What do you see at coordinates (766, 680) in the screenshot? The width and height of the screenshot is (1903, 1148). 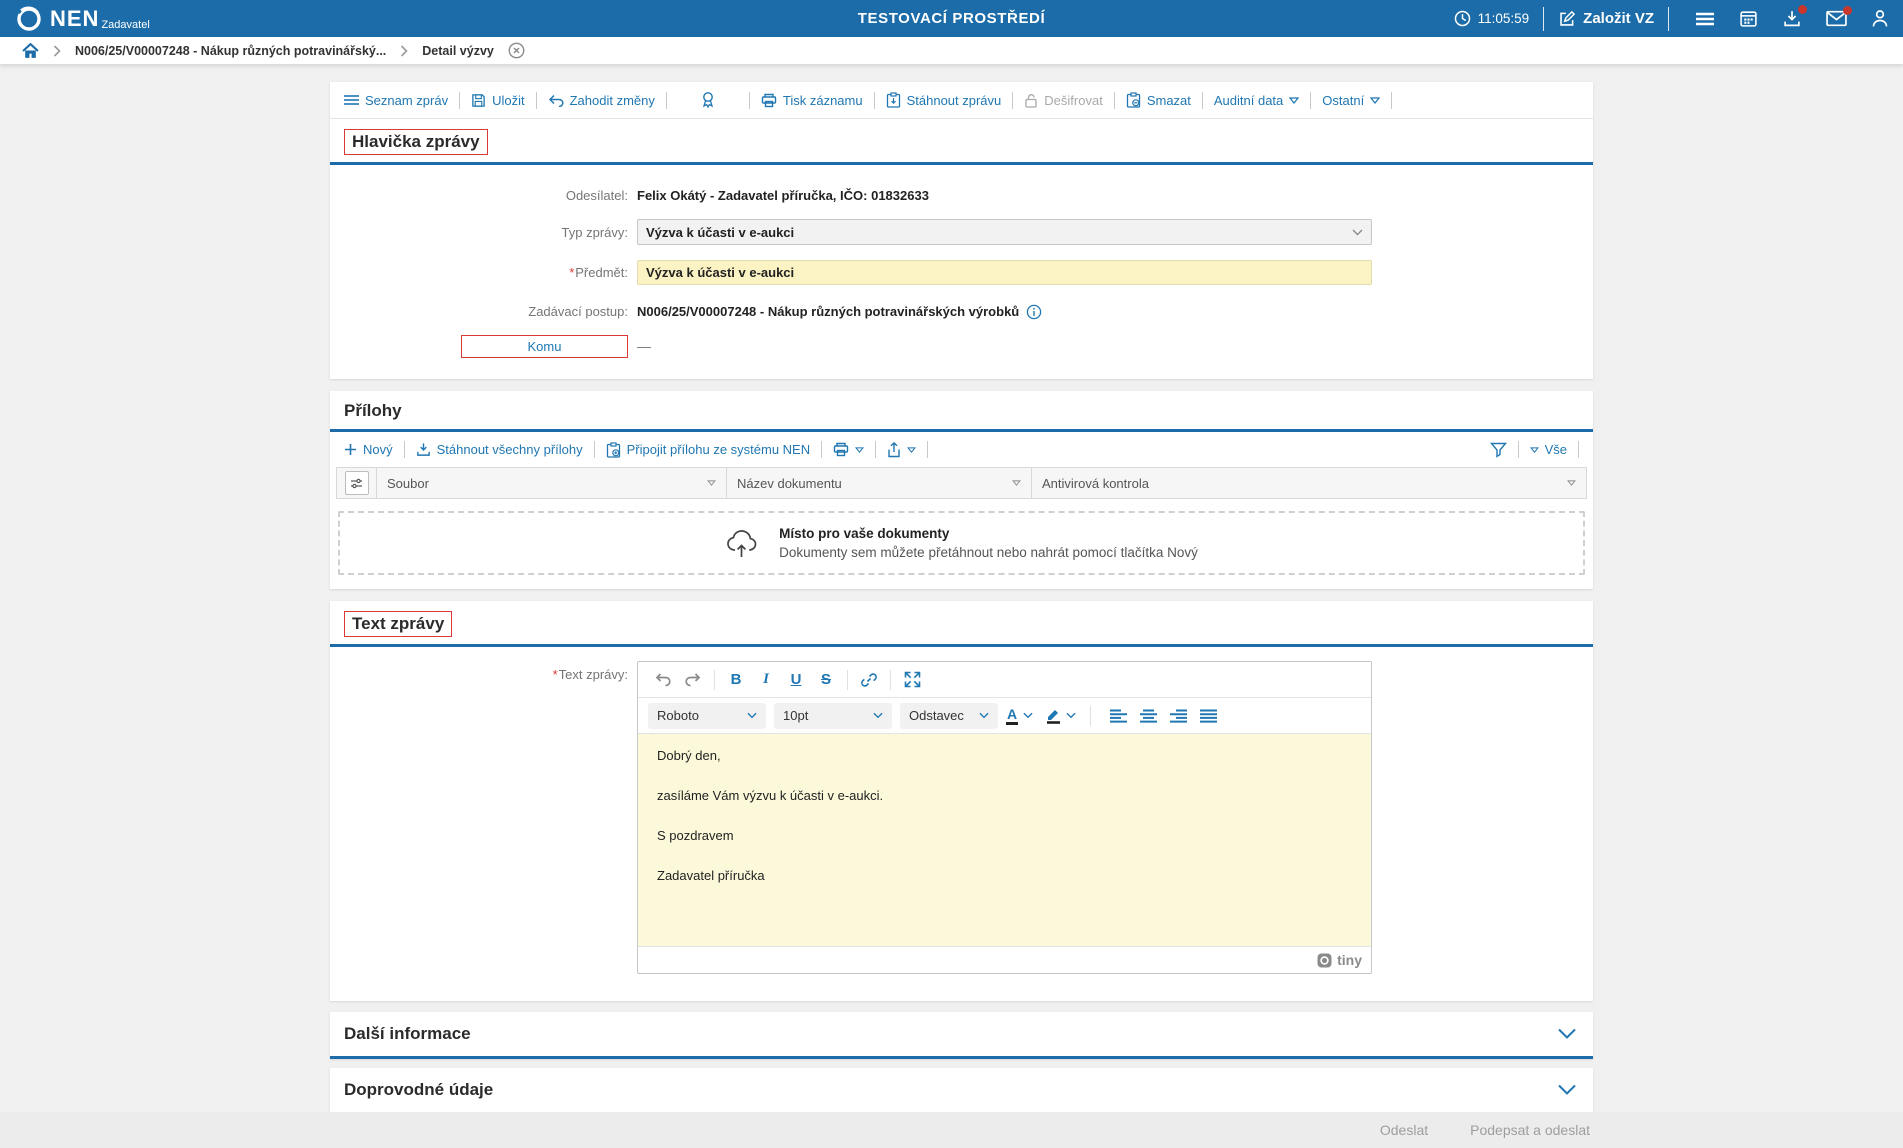 I see `italic-button: I` at bounding box center [766, 680].